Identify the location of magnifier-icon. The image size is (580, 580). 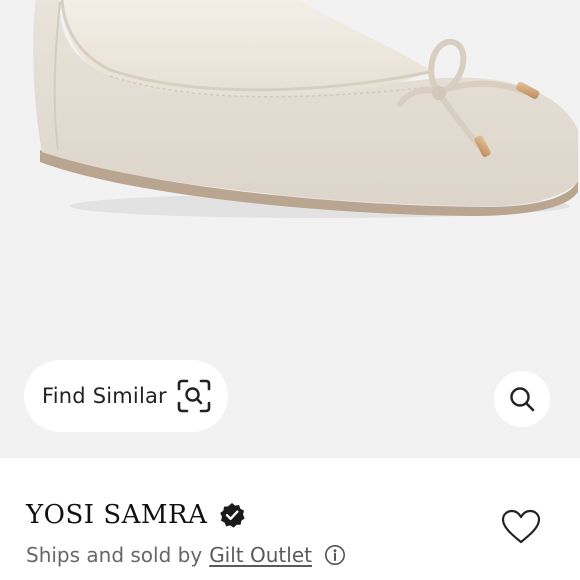
(522, 399).